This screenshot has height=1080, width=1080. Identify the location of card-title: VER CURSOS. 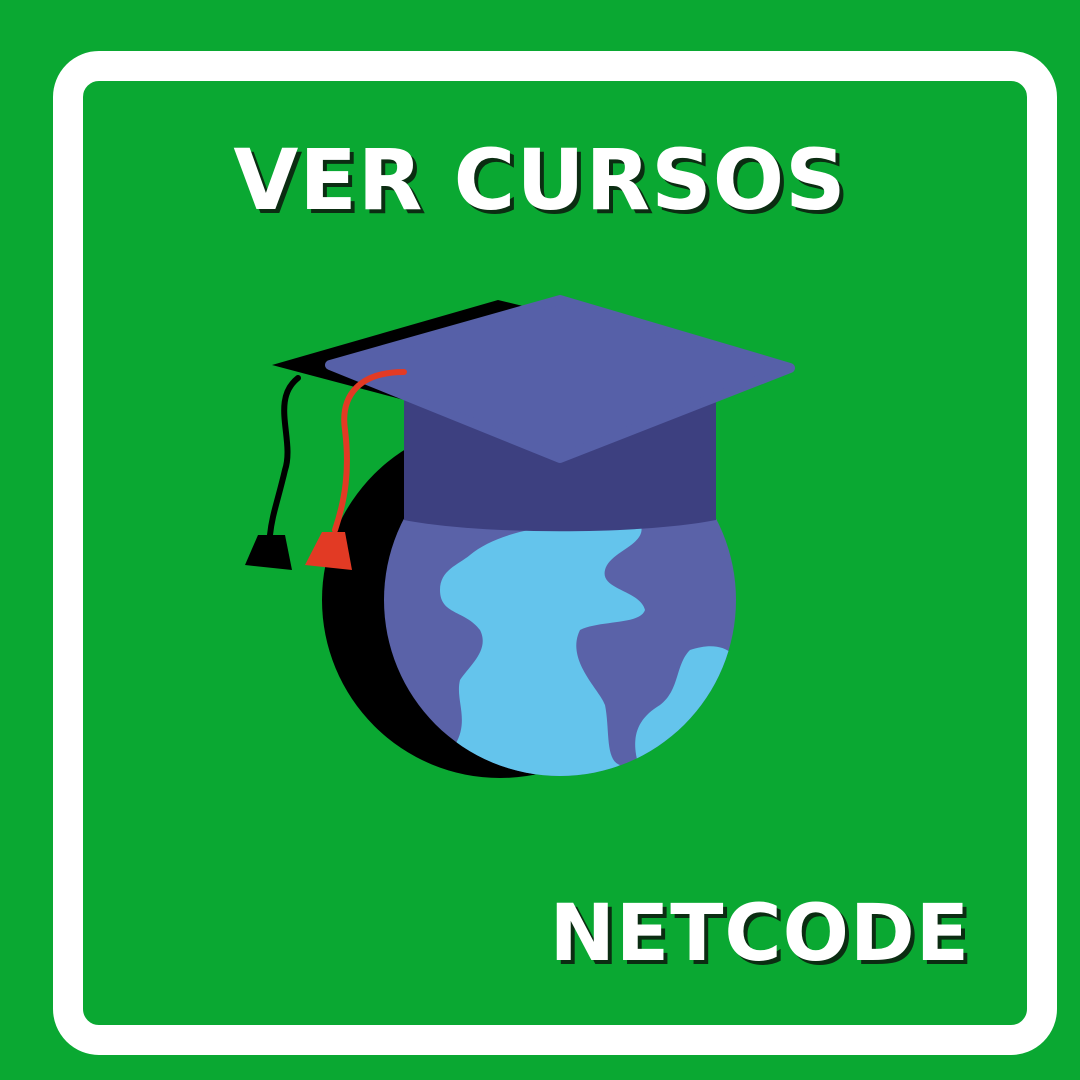
(540, 180).